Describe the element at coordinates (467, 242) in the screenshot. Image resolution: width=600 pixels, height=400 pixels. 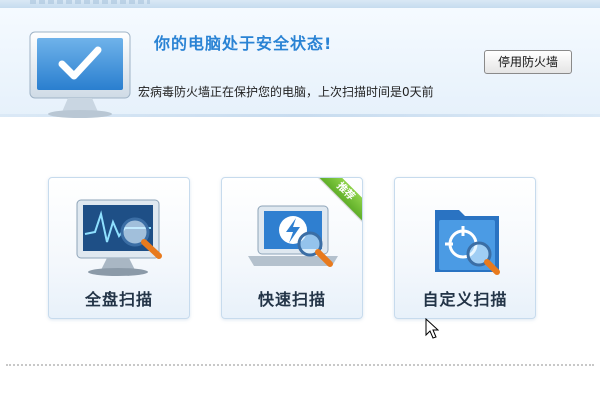
I see `folder-target-icon` at that location.